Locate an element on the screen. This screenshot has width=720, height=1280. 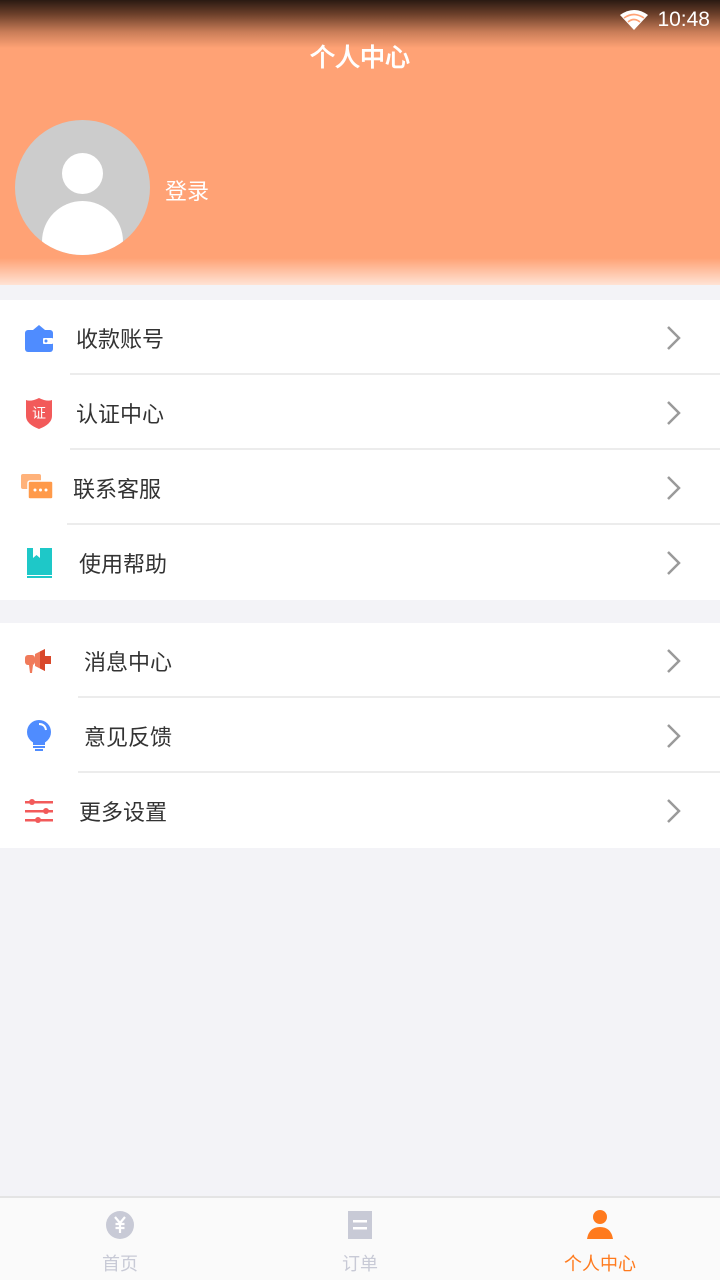
certificate-shield-icon: 证 is located at coordinates (39, 413).